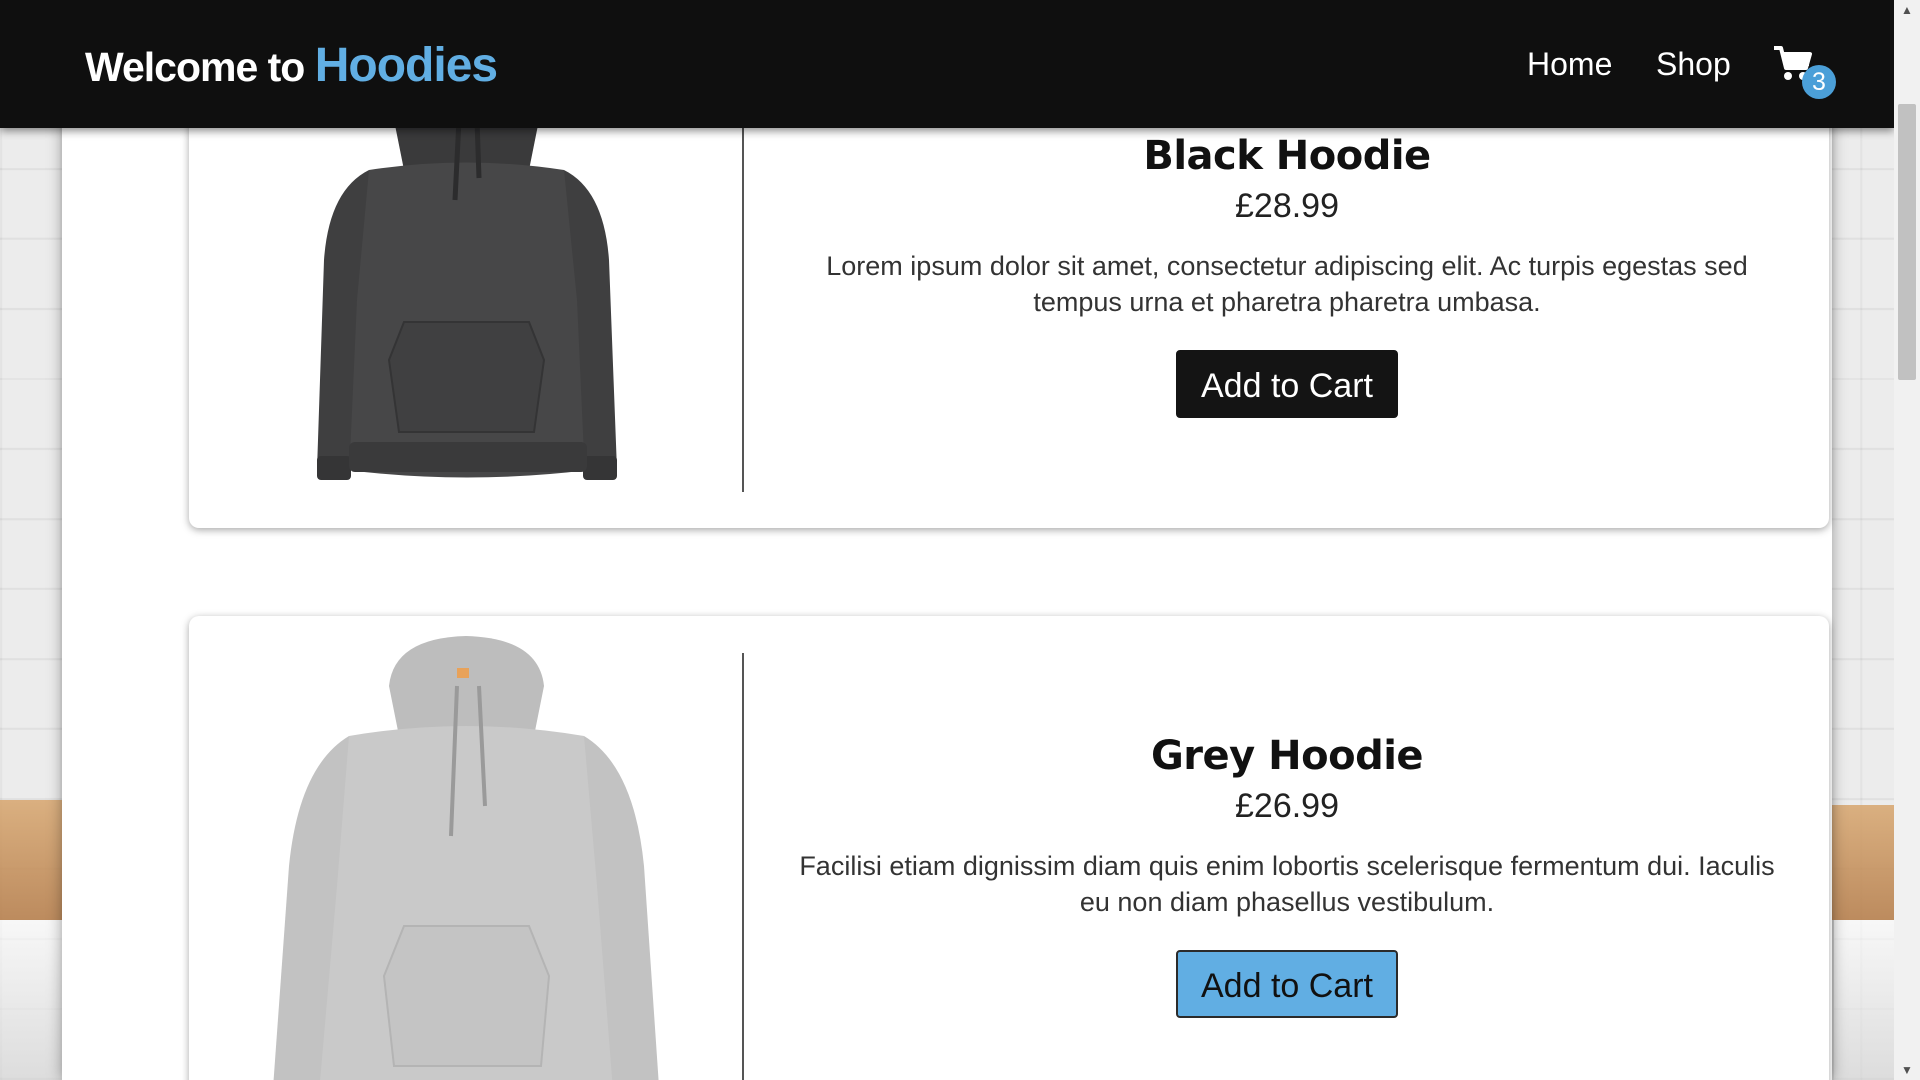 This screenshot has height=1080, width=1920. I want to click on product-price: £26.99, so click(1287, 806).